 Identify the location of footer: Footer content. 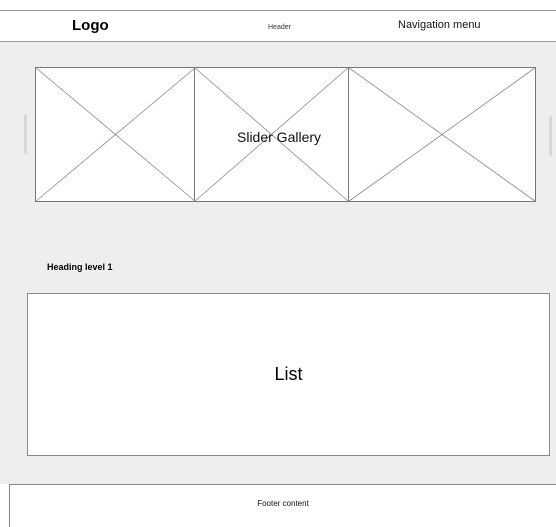
(282, 505).